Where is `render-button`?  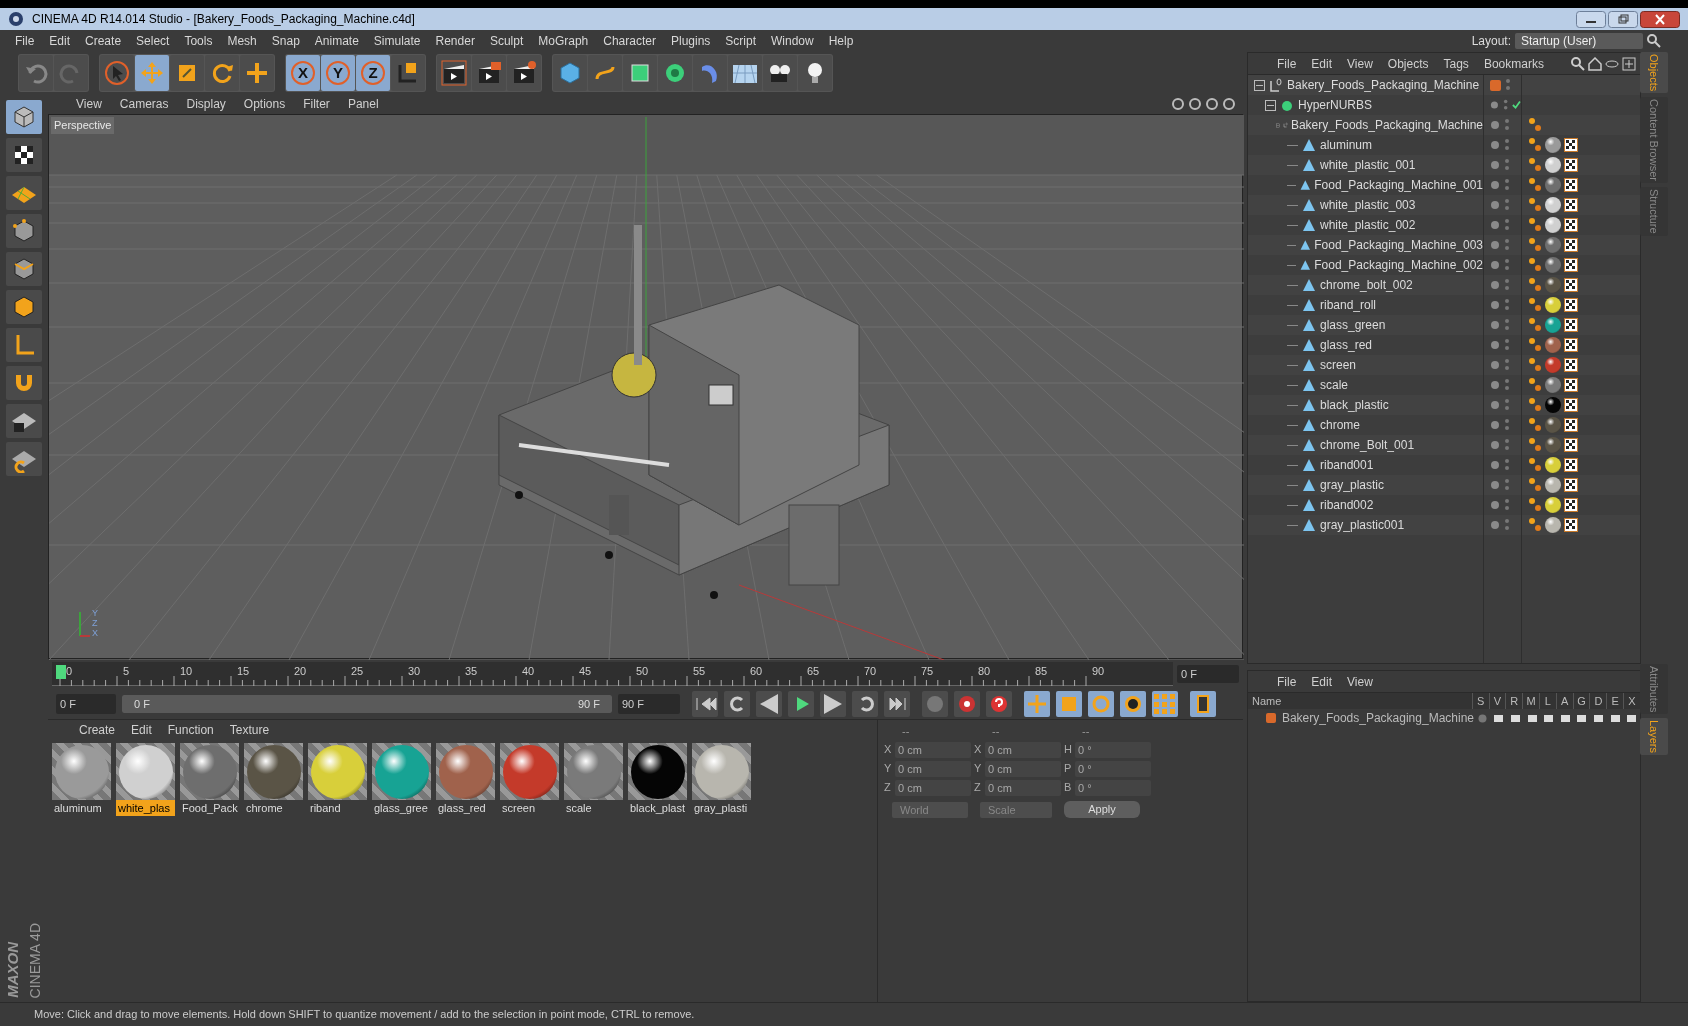 render-button is located at coordinates (489, 73).